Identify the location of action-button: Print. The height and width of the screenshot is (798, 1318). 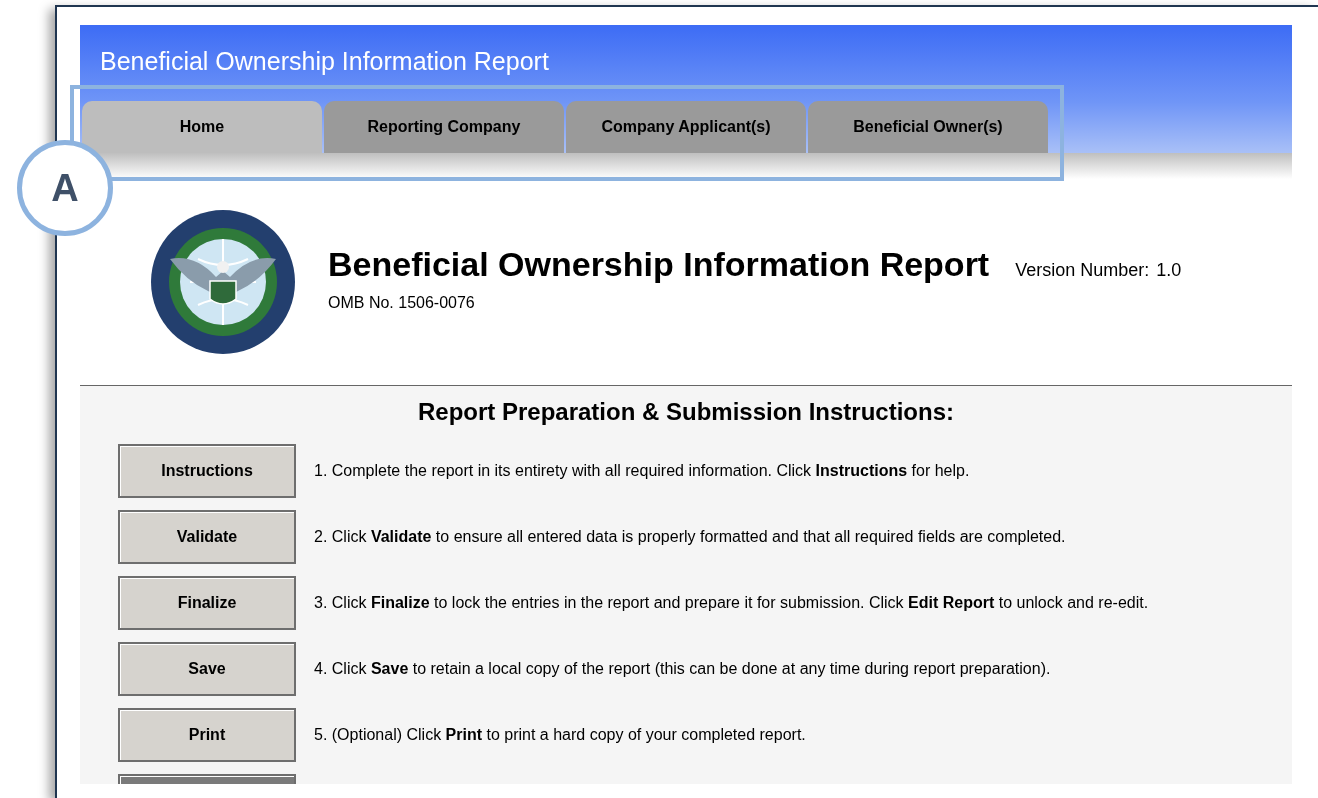
(207, 735).